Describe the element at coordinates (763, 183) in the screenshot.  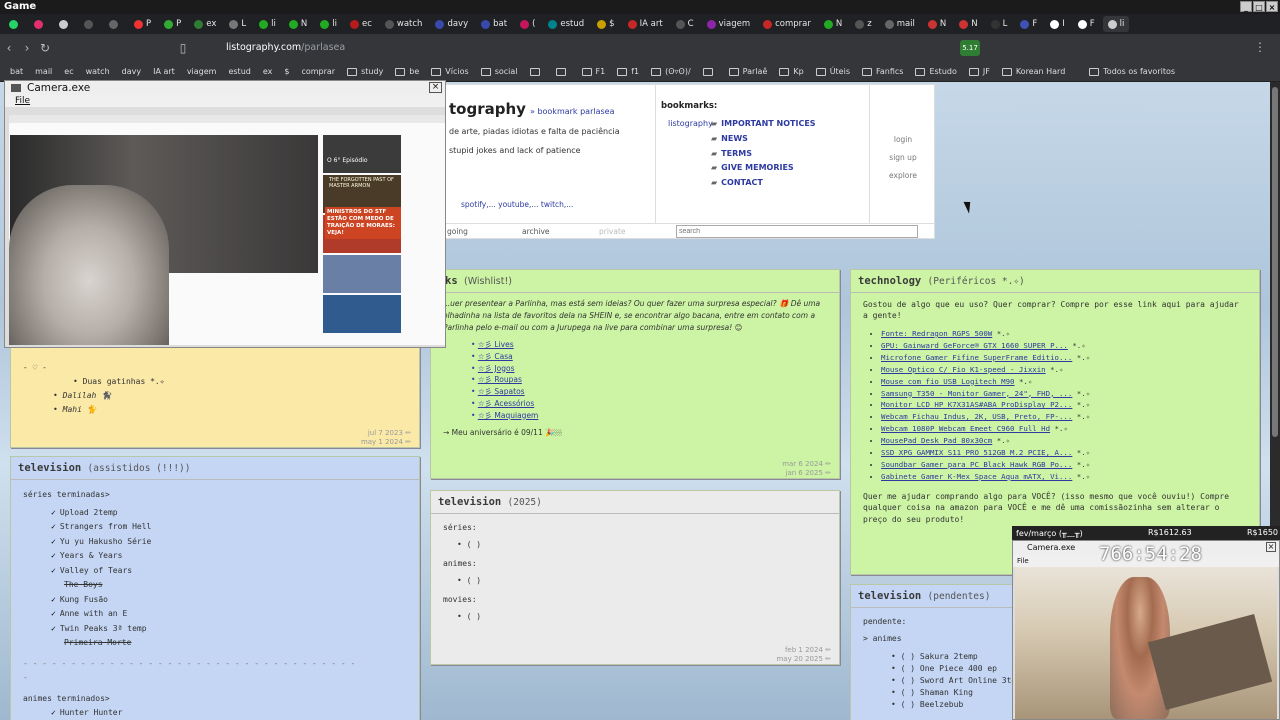
I see `bookmark-entry: ▰ CONTACT` at that location.